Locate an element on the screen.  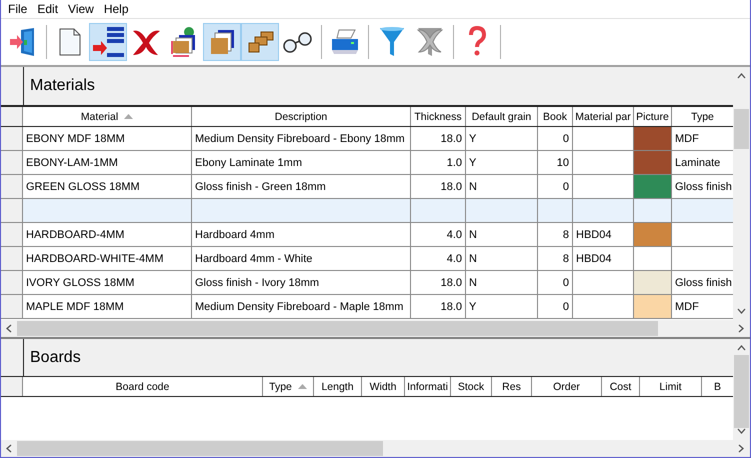
insert-button is located at coordinates (108, 42).